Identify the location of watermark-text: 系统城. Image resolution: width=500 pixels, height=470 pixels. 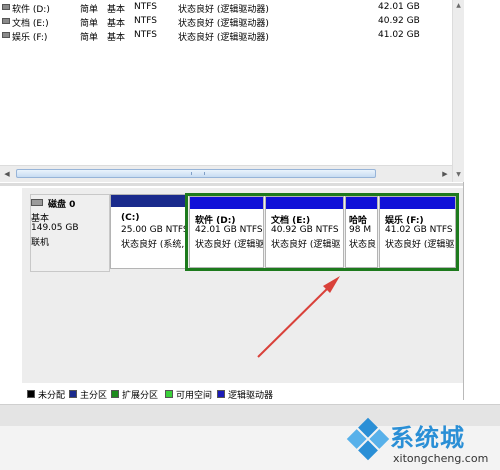
(427, 438).